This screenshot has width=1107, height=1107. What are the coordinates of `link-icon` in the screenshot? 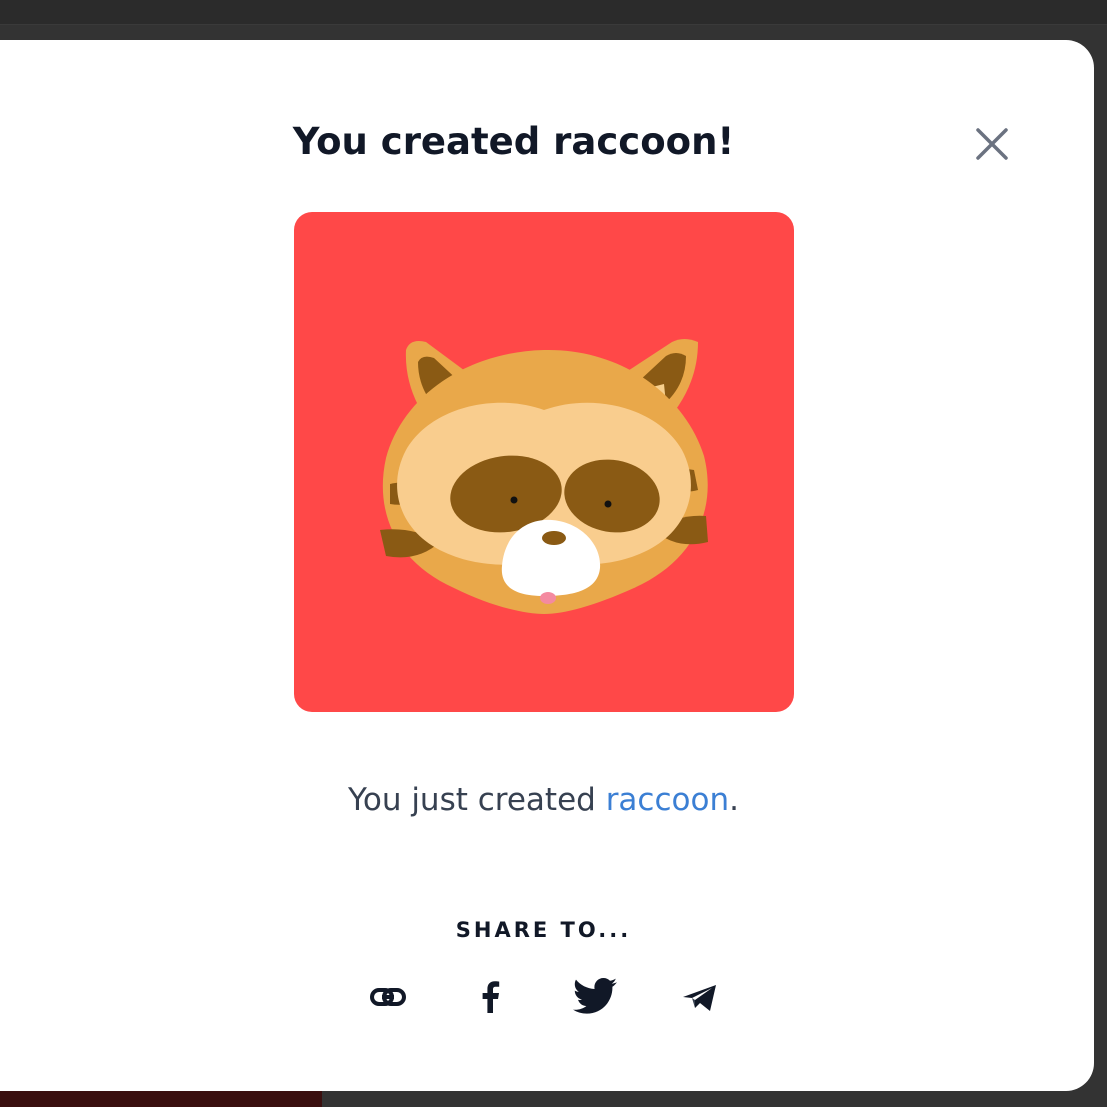 It's located at (388, 997).